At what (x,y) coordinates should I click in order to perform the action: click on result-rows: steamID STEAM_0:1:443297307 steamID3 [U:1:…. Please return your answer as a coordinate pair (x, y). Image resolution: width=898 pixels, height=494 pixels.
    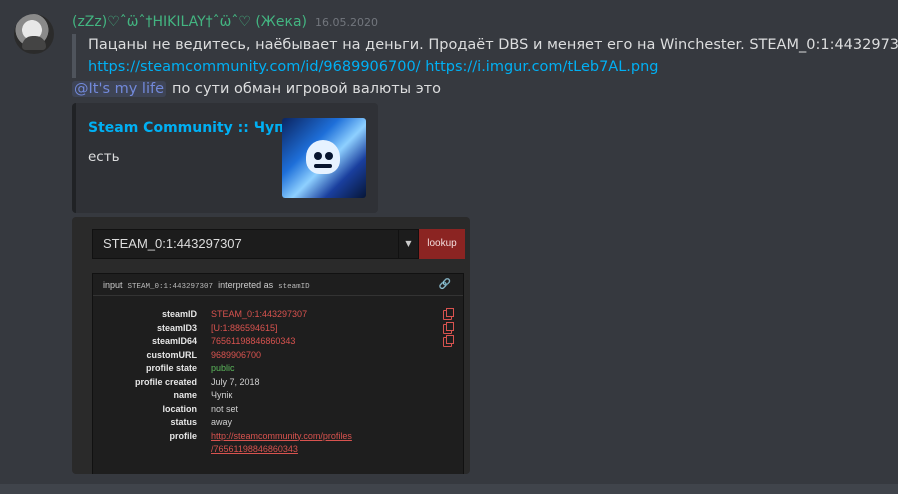
    Looking at the image, I should click on (278, 382).